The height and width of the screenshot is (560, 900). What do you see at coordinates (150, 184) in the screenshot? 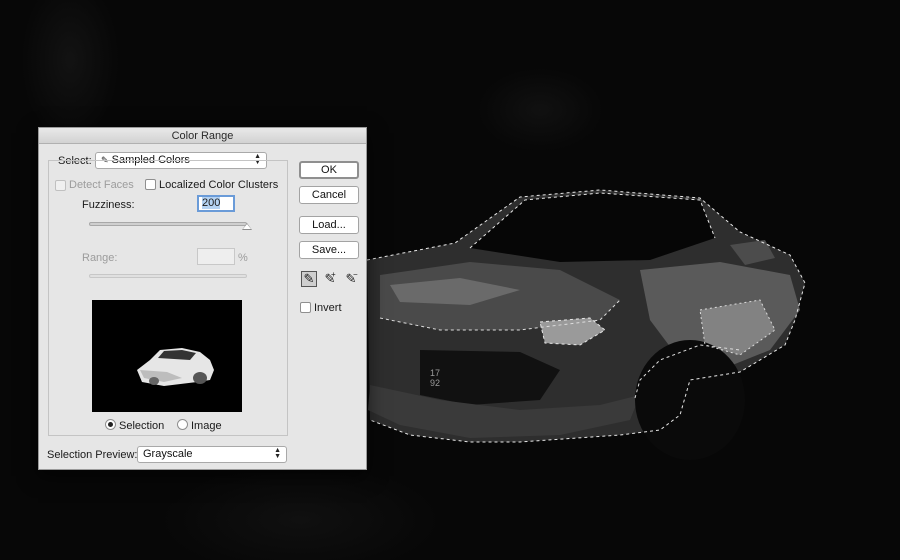
I see `localized-color-clusters-checkbox` at bounding box center [150, 184].